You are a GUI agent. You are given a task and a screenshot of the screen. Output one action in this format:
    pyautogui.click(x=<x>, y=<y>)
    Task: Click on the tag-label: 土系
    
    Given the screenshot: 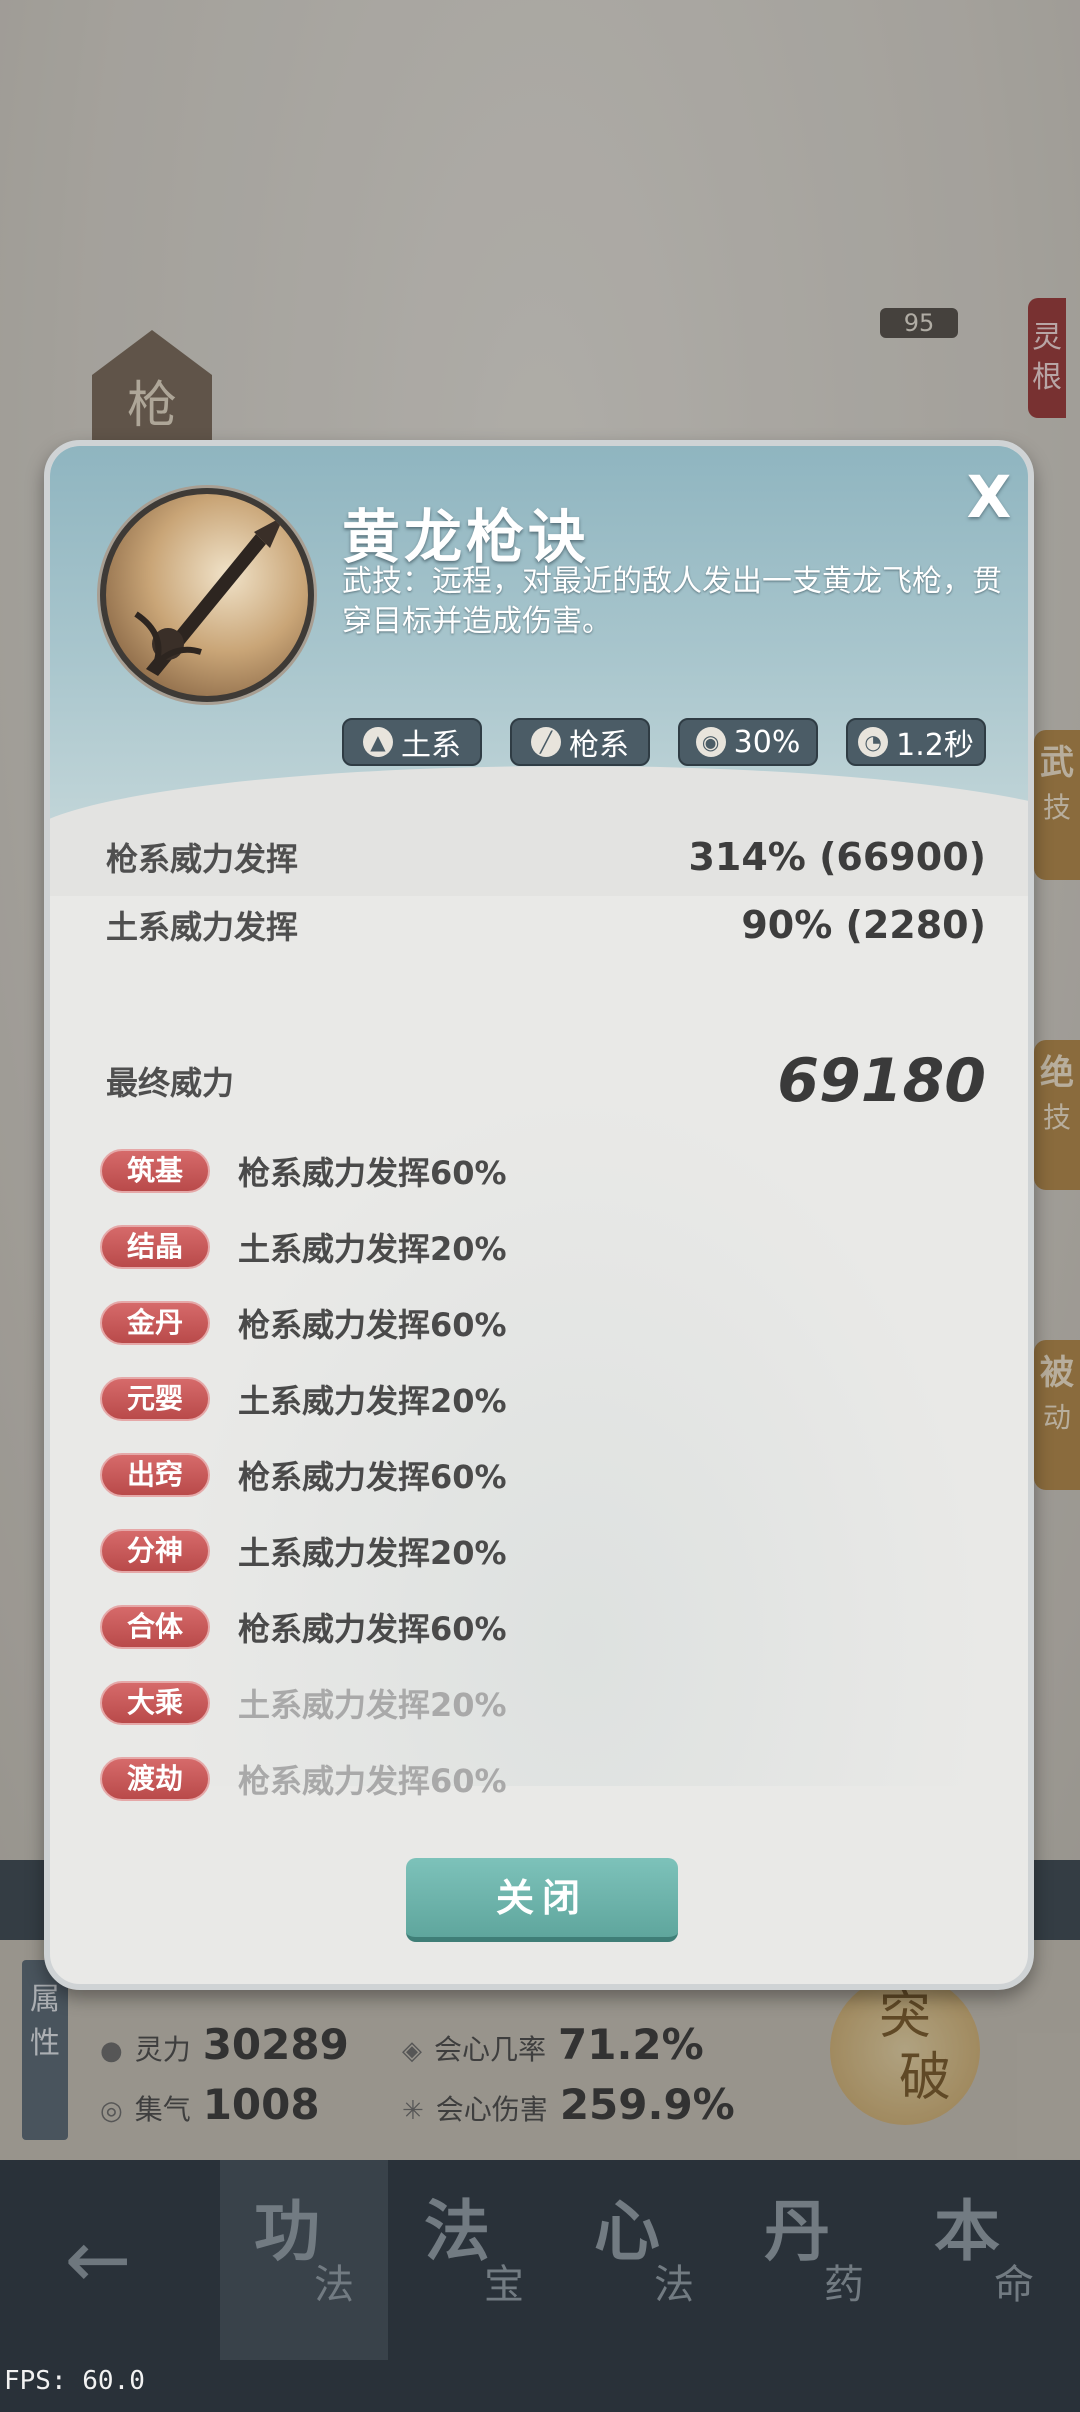 What is the action you would take?
    pyautogui.click(x=431, y=745)
    